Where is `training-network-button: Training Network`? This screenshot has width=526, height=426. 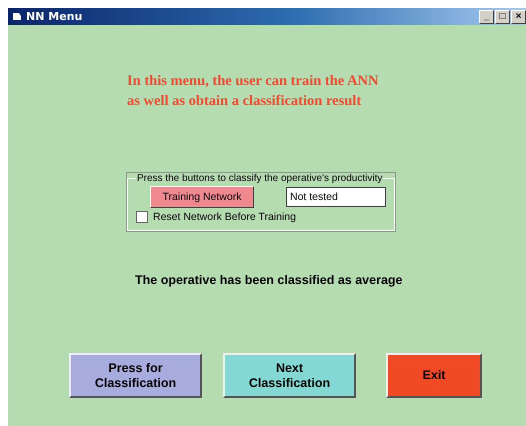 training-network-button: Training Network is located at coordinates (202, 197).